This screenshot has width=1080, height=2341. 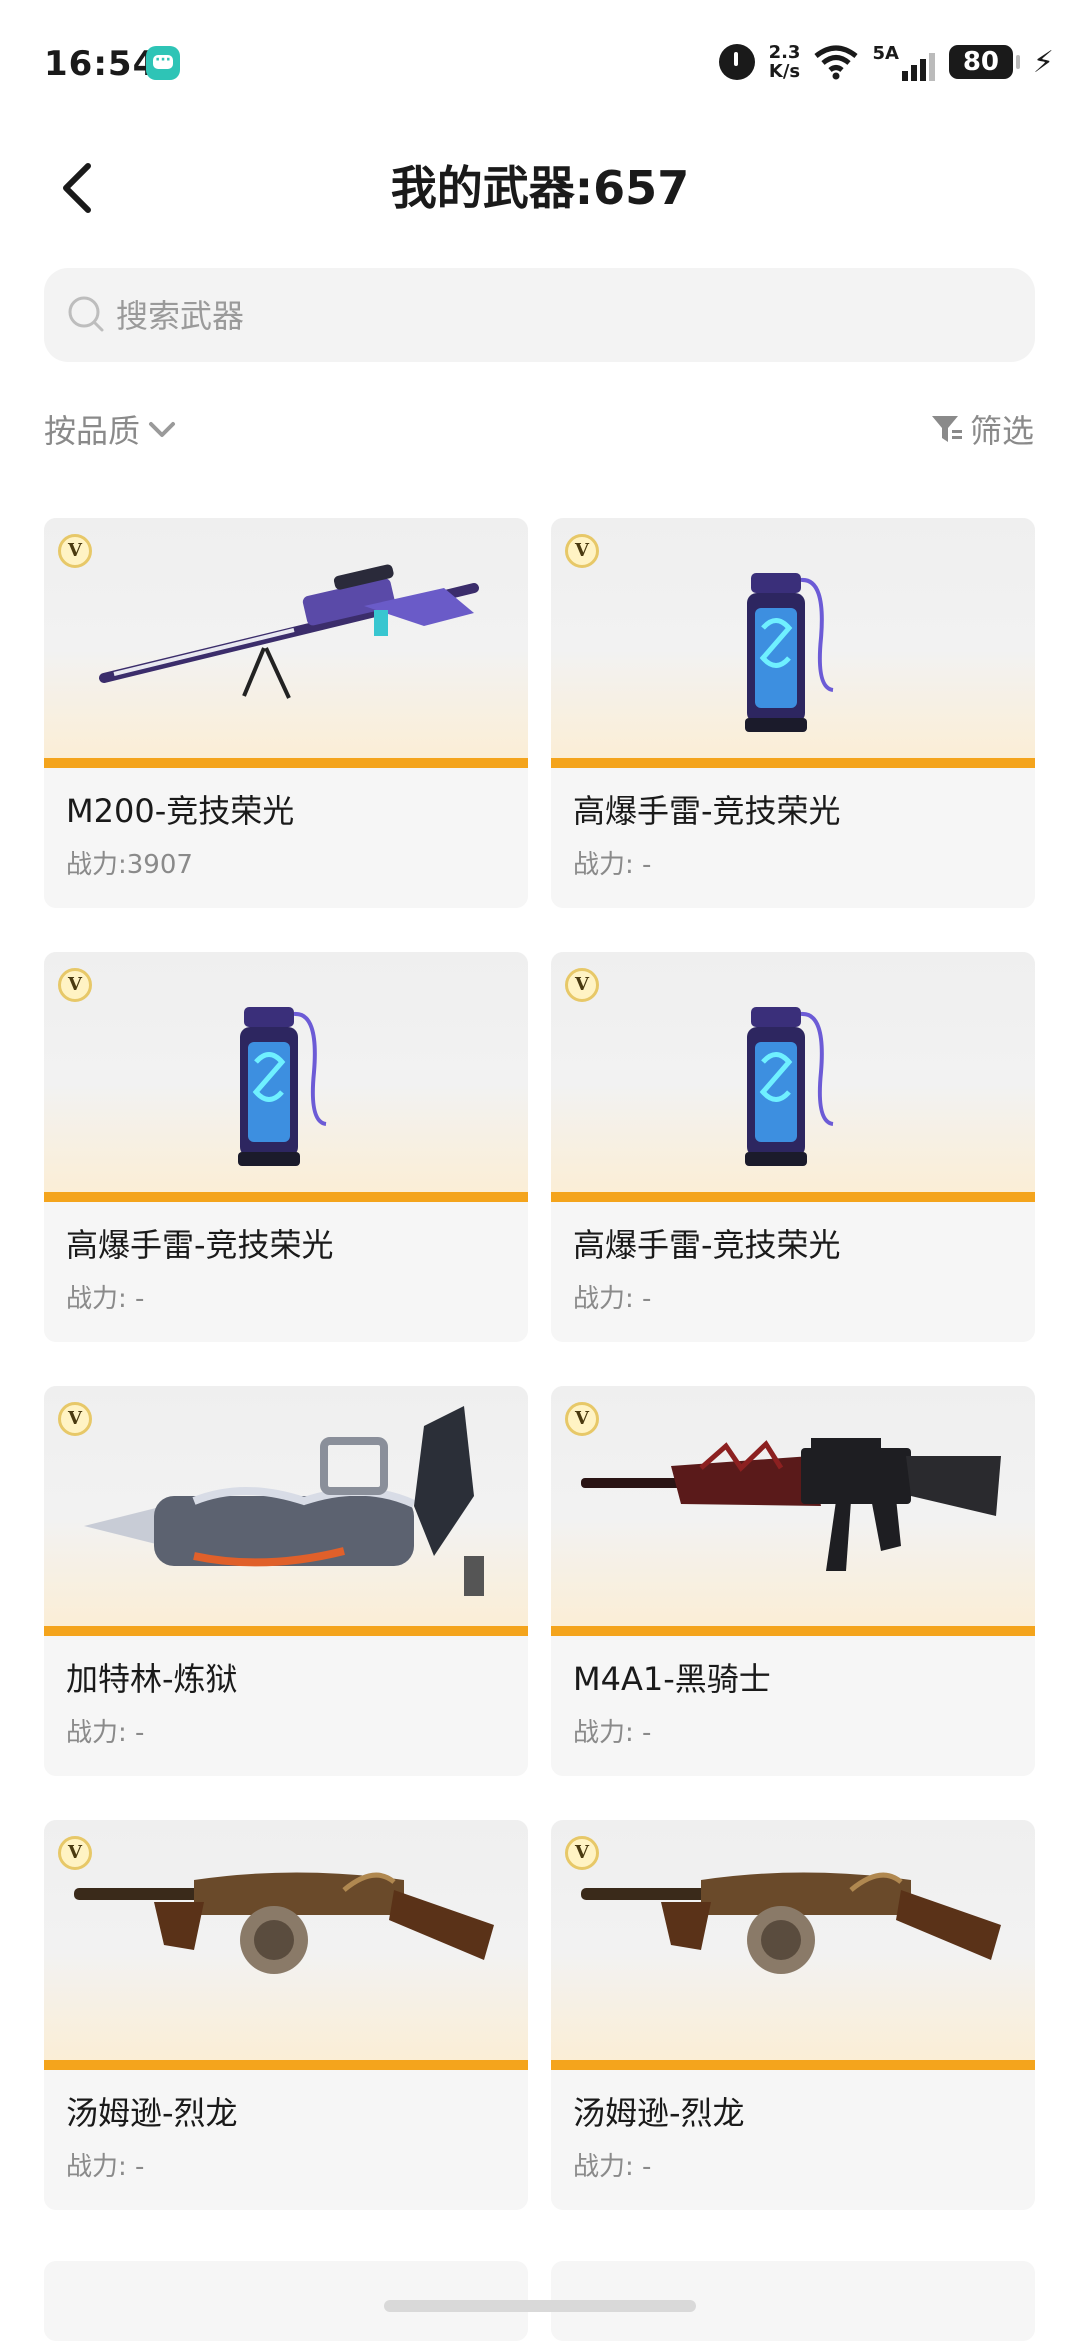 What do you see at coordinates (540, 2306) in the screenshot?
I see `home-gesture-bar` at bounding box center [540, 2306].